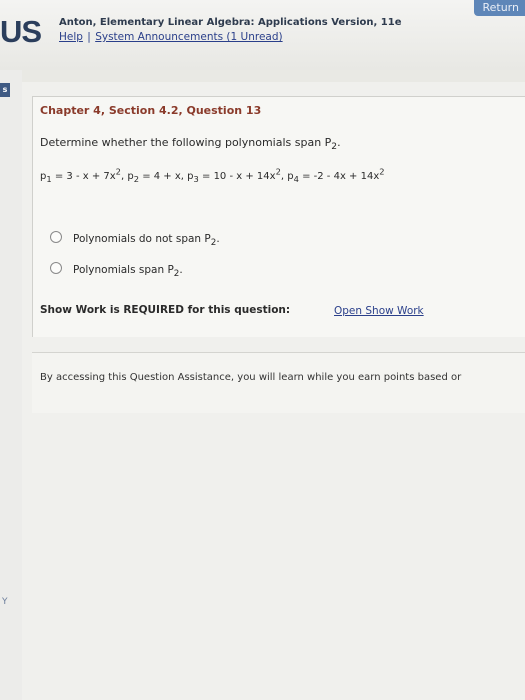 This screenshot has width=525, height=700. I want to click on polynomial-p1: p1 = 3 - x + 7x2,, so click(82, 175).